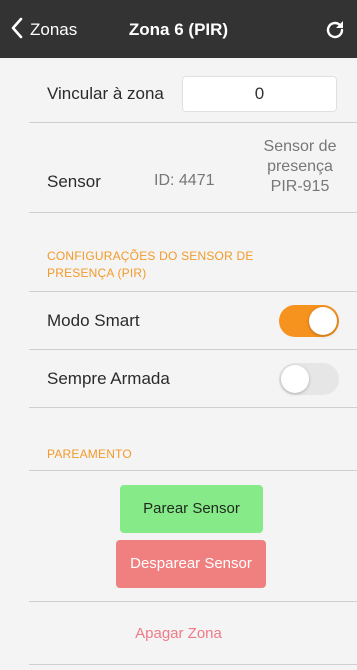 This screenshot has width=357, height=670. I want to click on refresh-icon, so click(335, 33).